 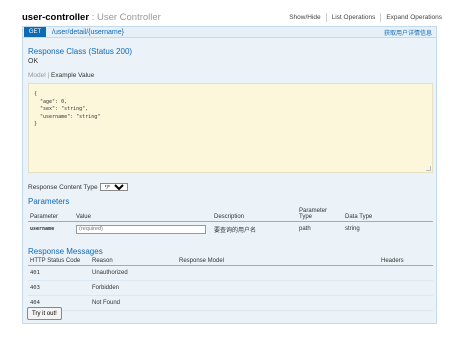 I want to click on operation-header: GET /user/detail/{username} 获取用户详情信息, so click(x=229, y=32).